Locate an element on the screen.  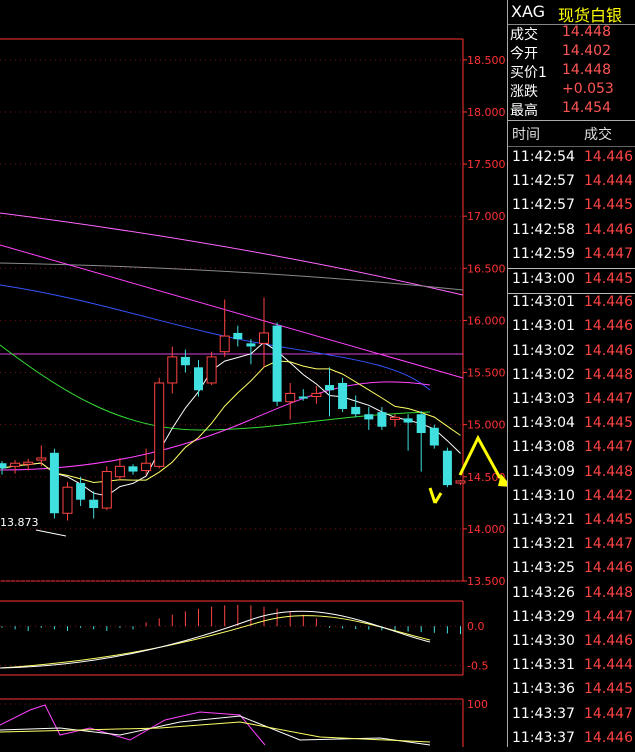
trade-time: 11:43:29 is located at coordinates (543, 616).